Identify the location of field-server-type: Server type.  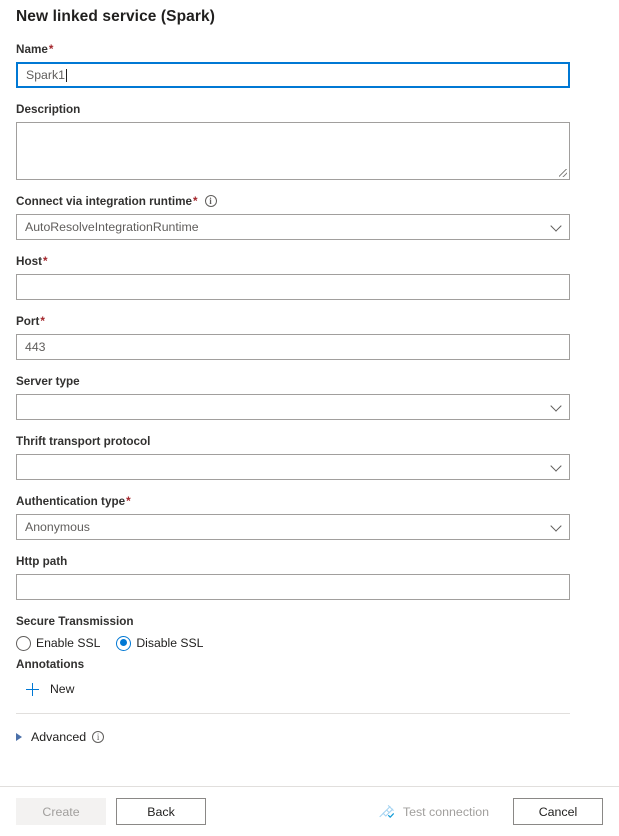
(309, 397).